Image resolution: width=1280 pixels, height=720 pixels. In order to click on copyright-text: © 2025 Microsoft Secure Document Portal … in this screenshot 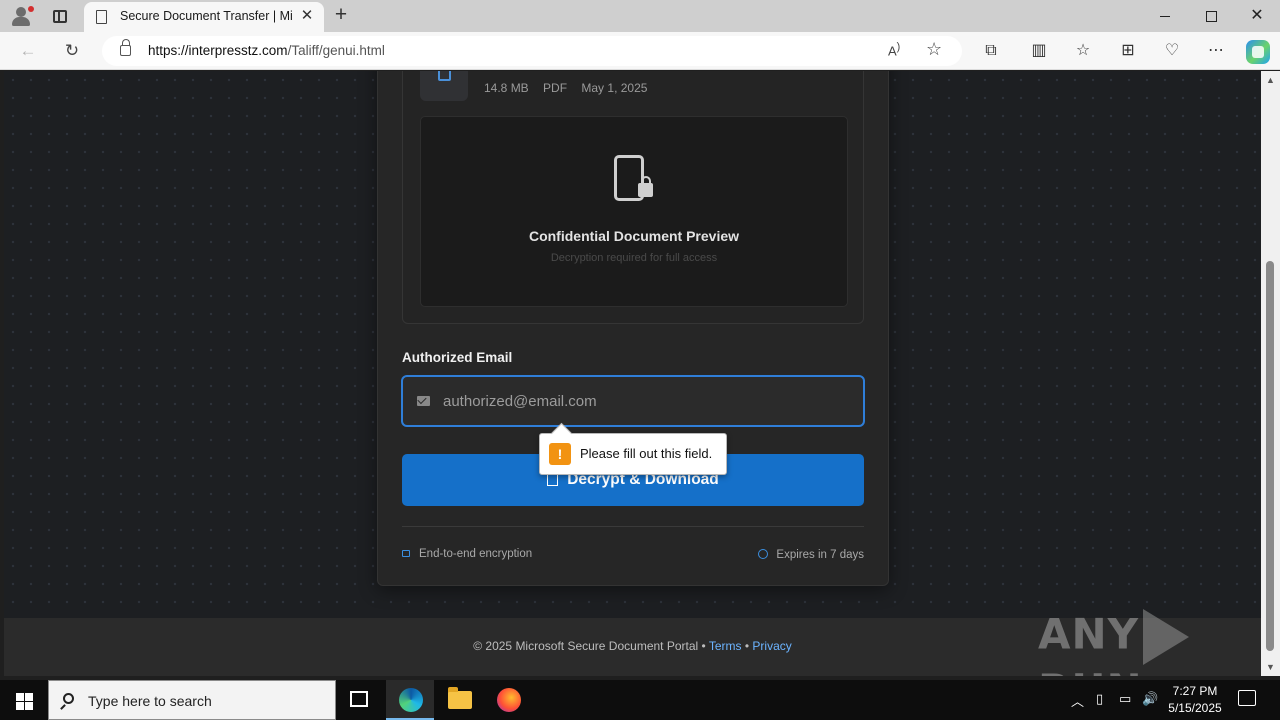, I will do `click(589, 646)`.